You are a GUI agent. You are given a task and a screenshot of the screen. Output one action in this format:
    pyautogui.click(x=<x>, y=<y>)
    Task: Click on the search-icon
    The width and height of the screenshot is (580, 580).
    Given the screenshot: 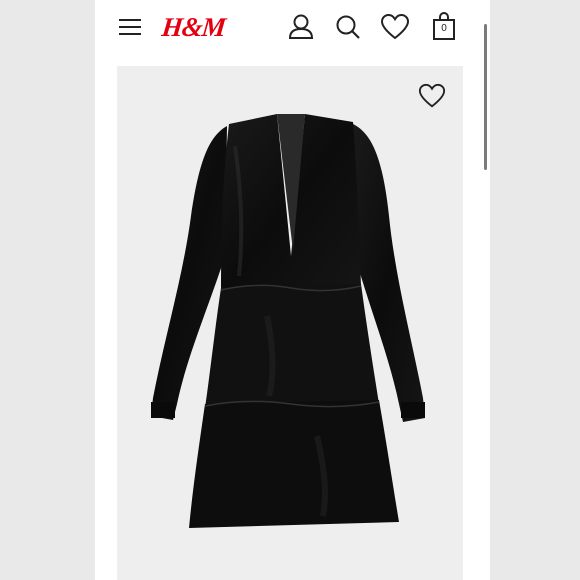 What is the action you would take?
    pyautogui.click(x=348, y=27)
    